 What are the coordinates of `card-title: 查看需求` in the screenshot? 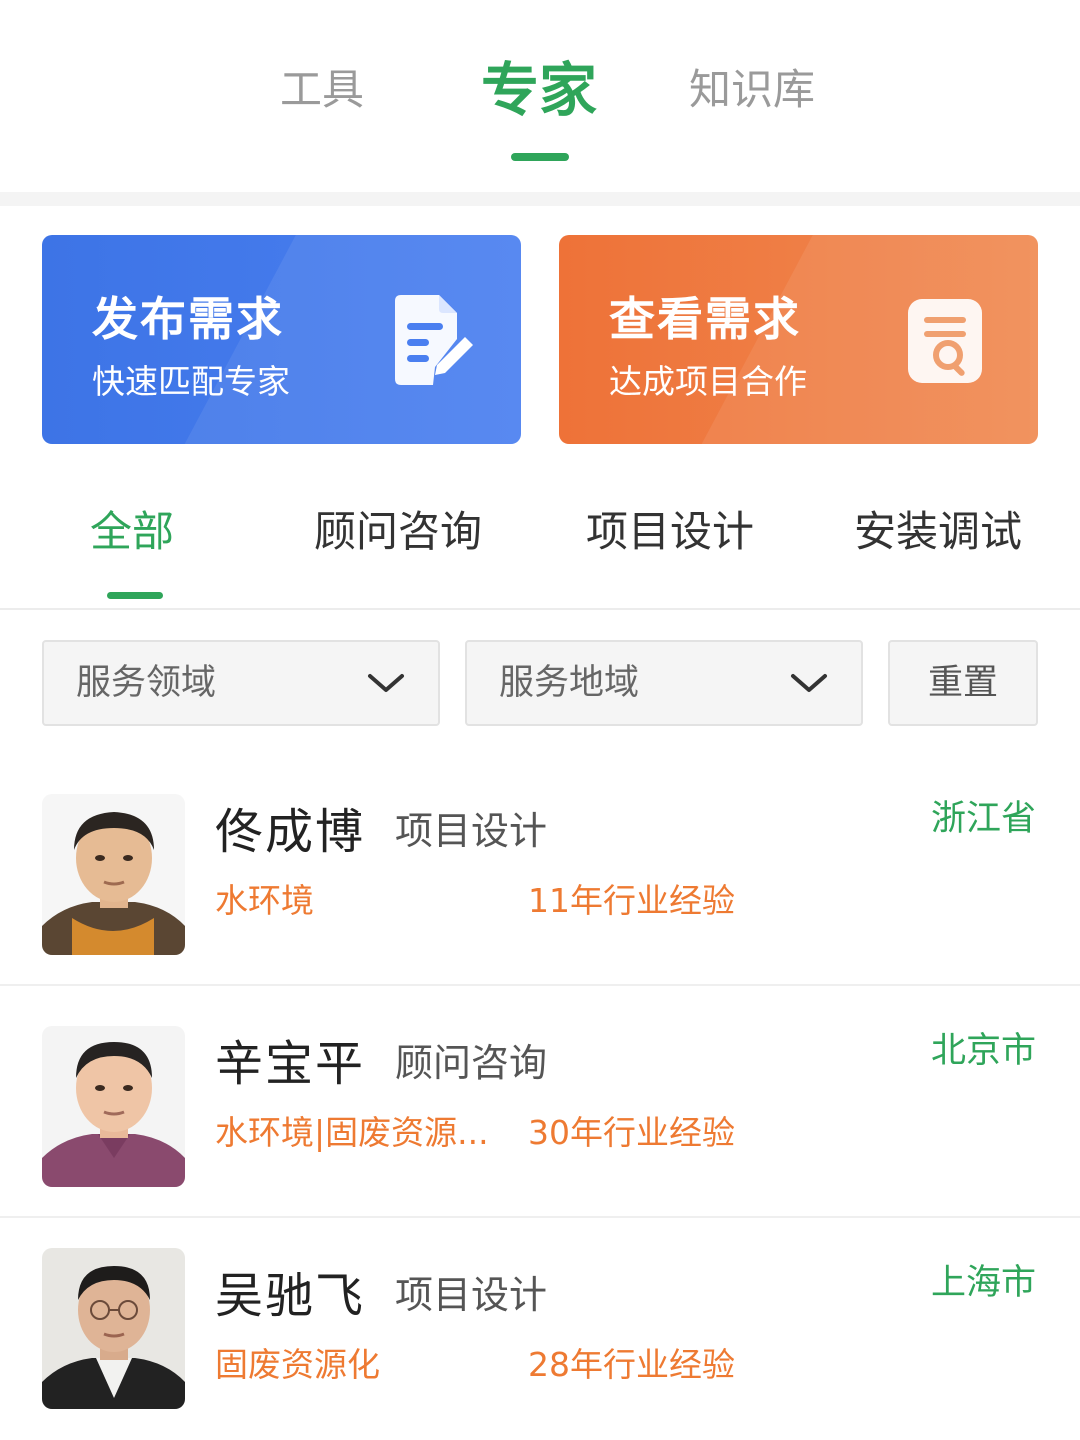 It's located at (705, 319).